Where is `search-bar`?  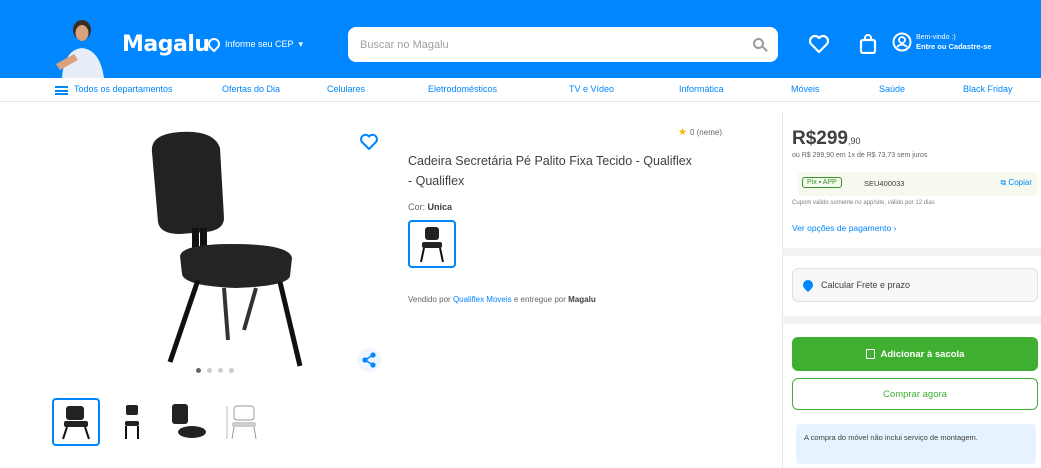 search-bar is located at coordinates (563, 44).